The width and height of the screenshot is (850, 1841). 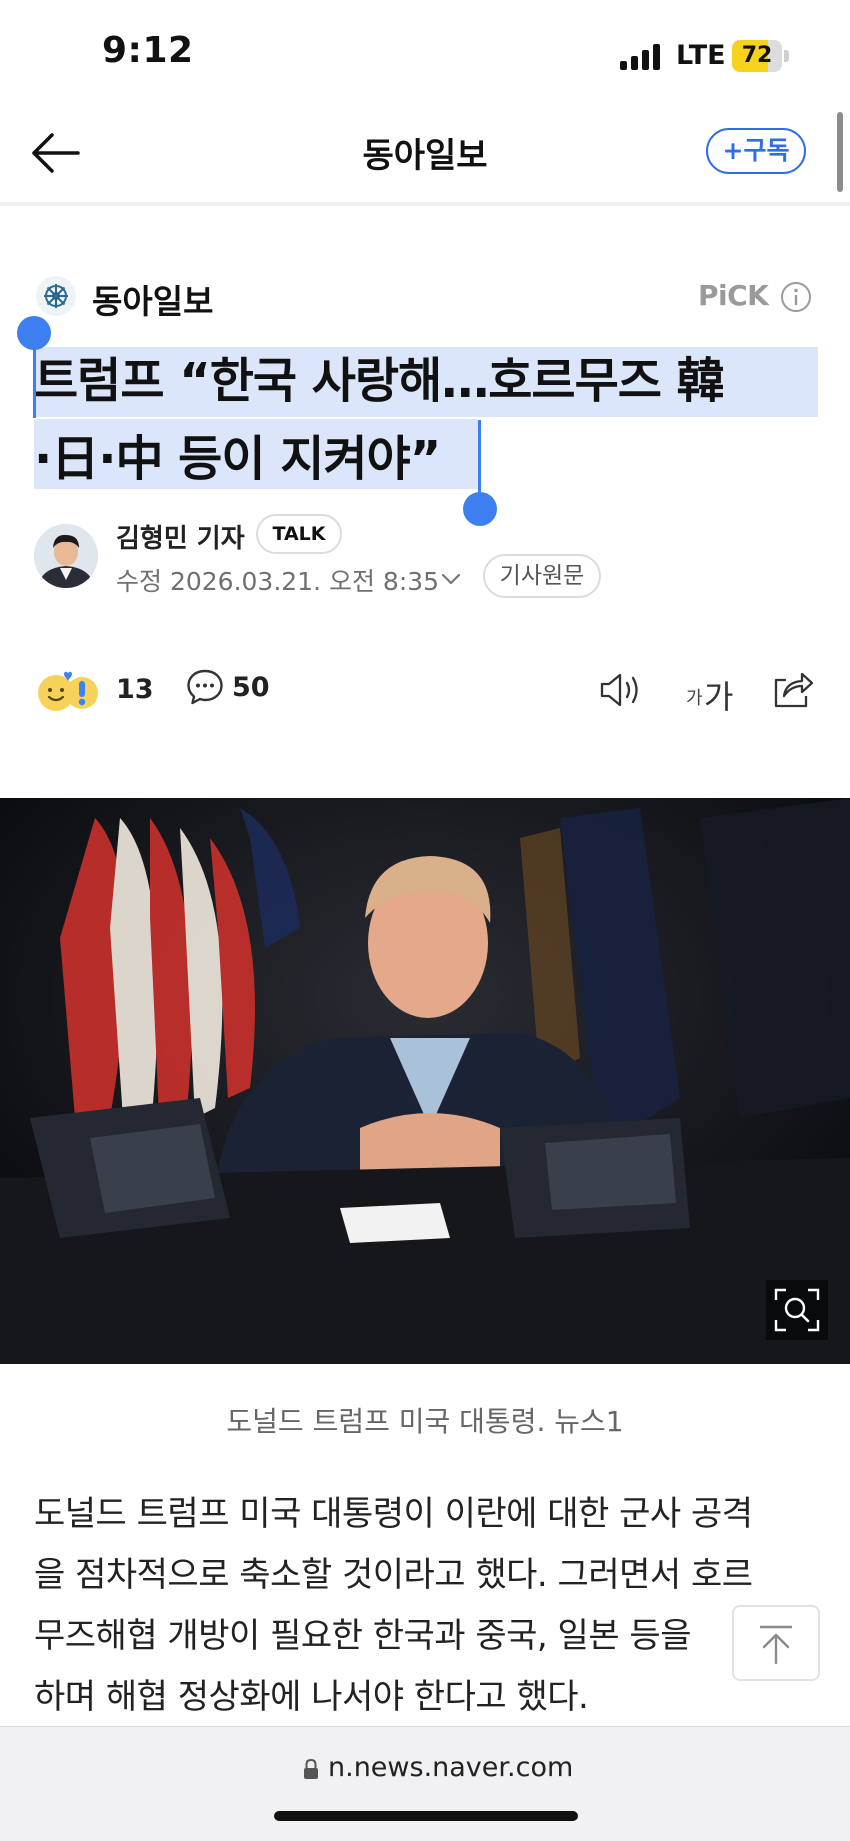 I want to click on battery-level: 72, so click(x=757, y=55).